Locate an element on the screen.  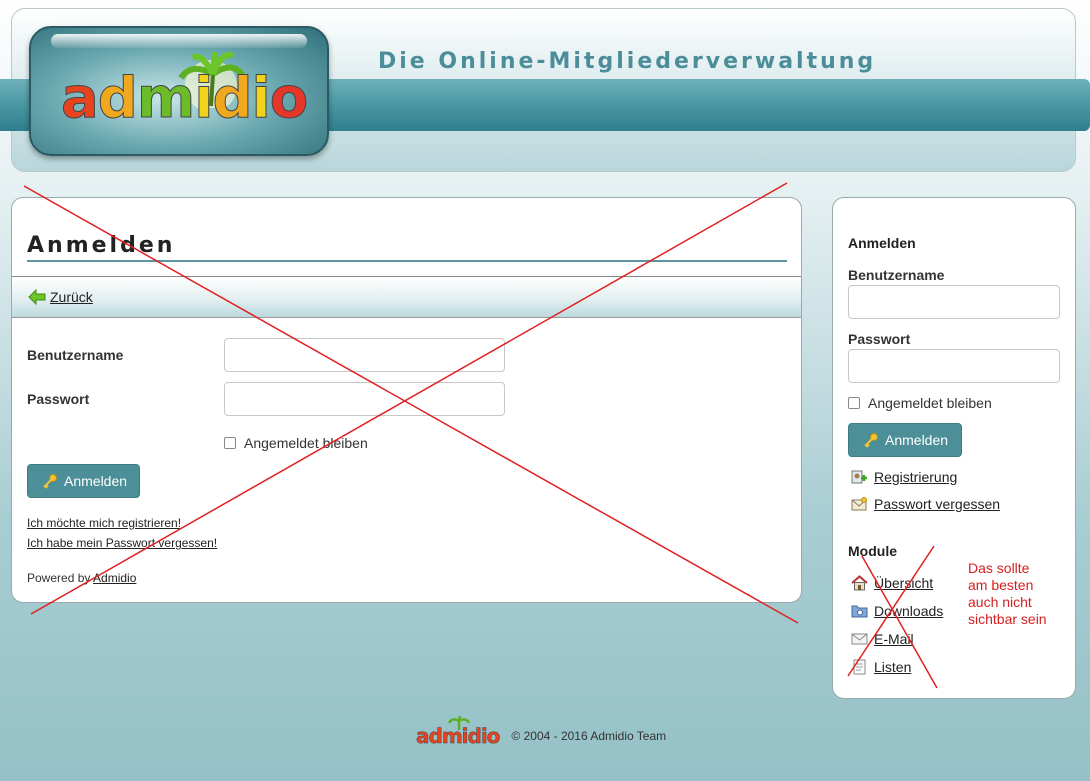
sidebar-register-link: Registrierung is located at coordinates (904, 477).